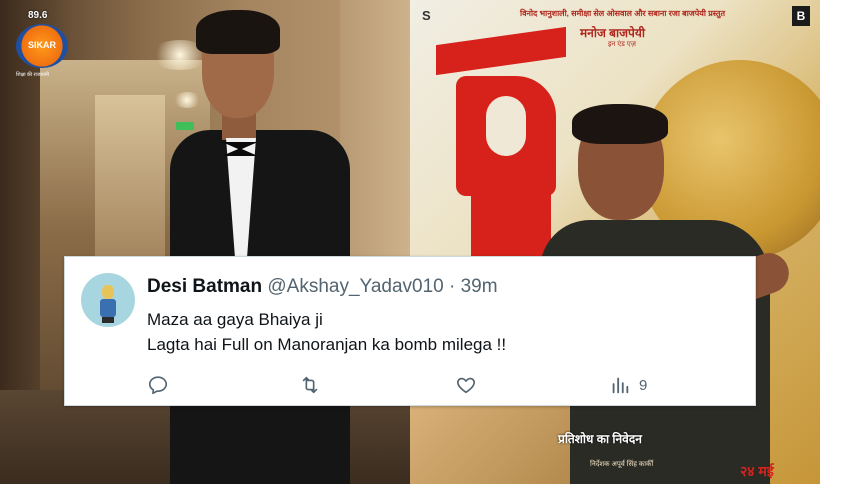 The image size is (860, 484). Describe the element at coordinates (355, 286) in the screenshot. I see `handle: @Akshay_Yadav010` at that location.